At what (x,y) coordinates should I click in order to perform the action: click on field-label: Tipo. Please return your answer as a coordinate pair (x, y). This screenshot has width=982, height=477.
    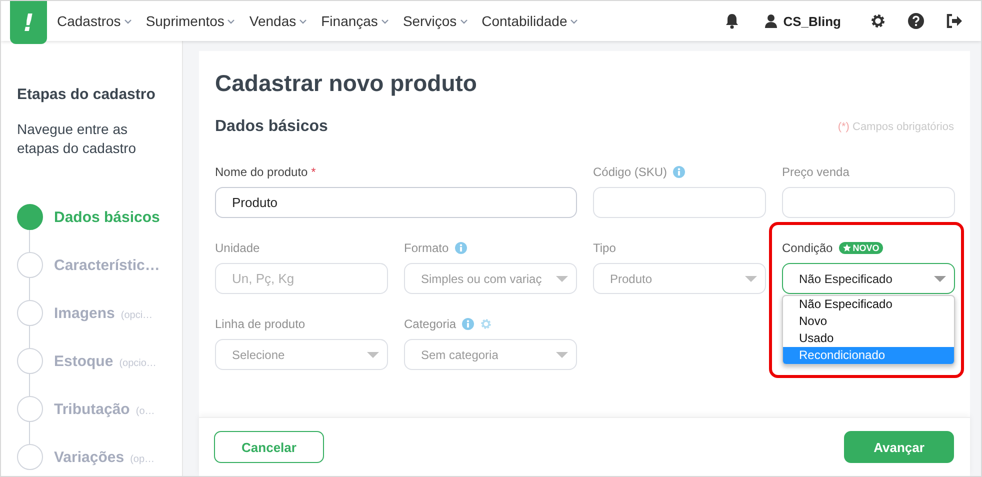
    Looking at the image, I should click on (604, 247).